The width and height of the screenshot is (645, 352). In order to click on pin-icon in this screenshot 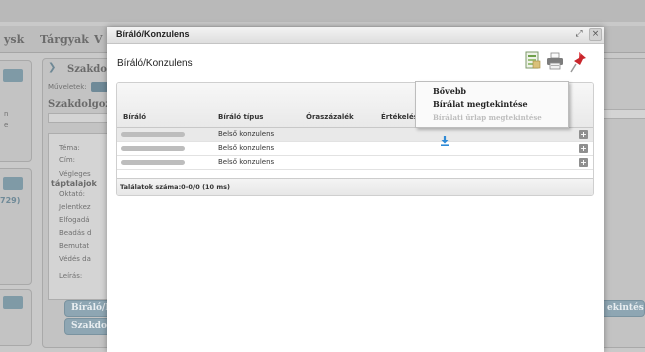, I will do `click(579, 62)`.